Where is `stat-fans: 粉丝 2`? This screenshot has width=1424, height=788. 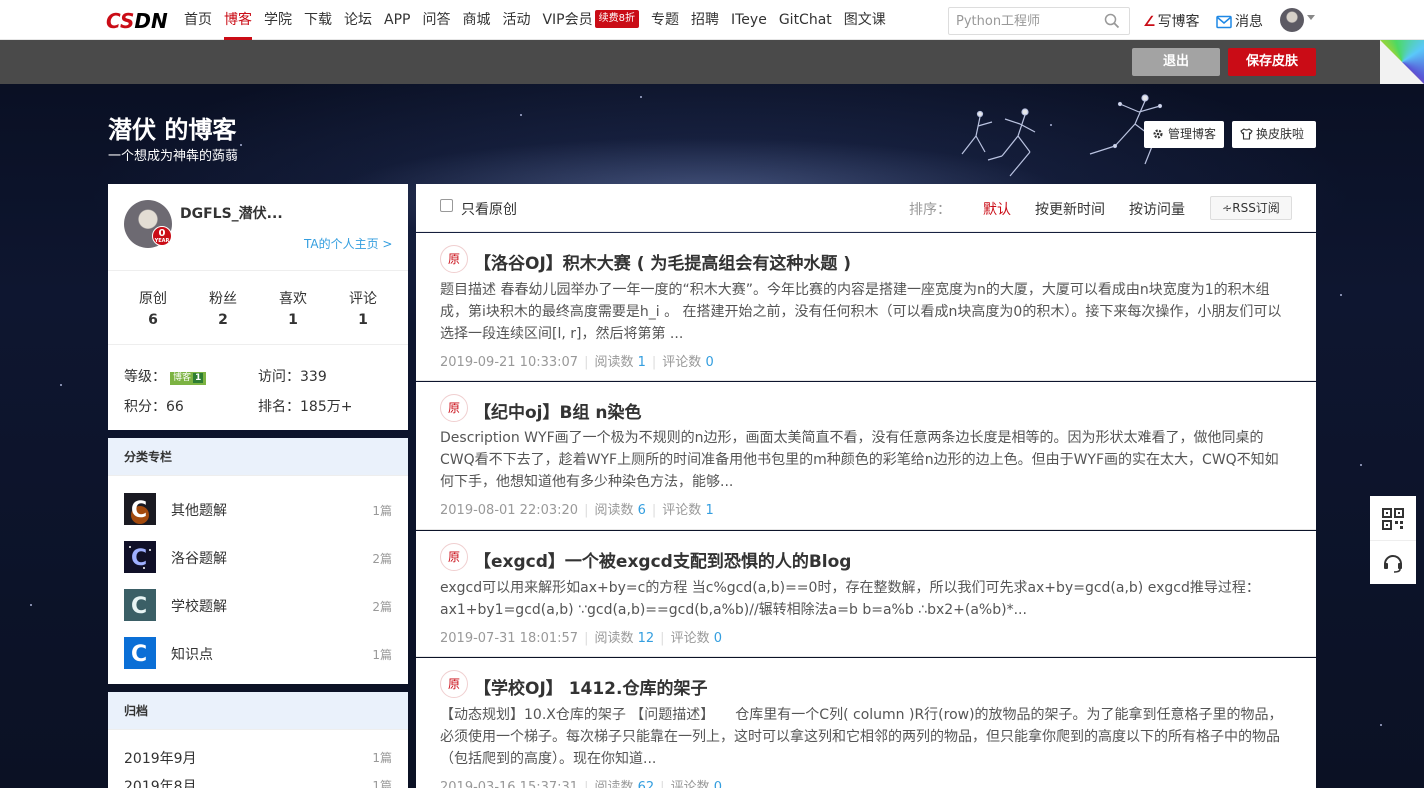 stat-fans: 粉丝 2 is located at coordinates (223, 308).